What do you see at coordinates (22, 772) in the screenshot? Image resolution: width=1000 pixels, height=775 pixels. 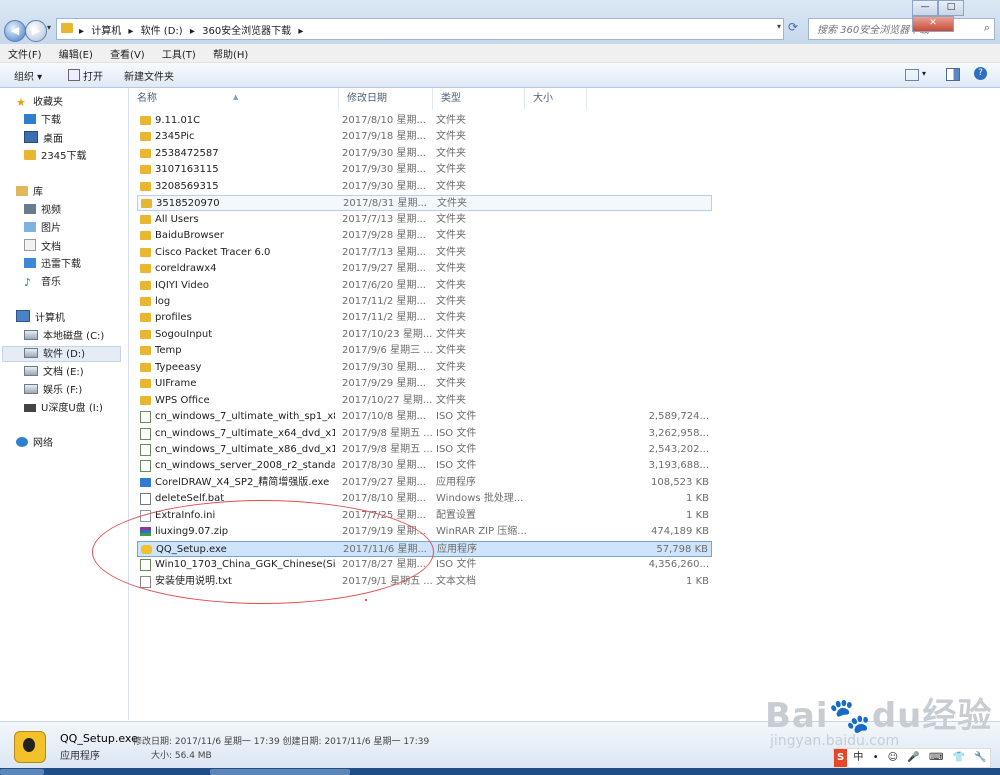 I see `start-button` at bounding box center [22, 772].